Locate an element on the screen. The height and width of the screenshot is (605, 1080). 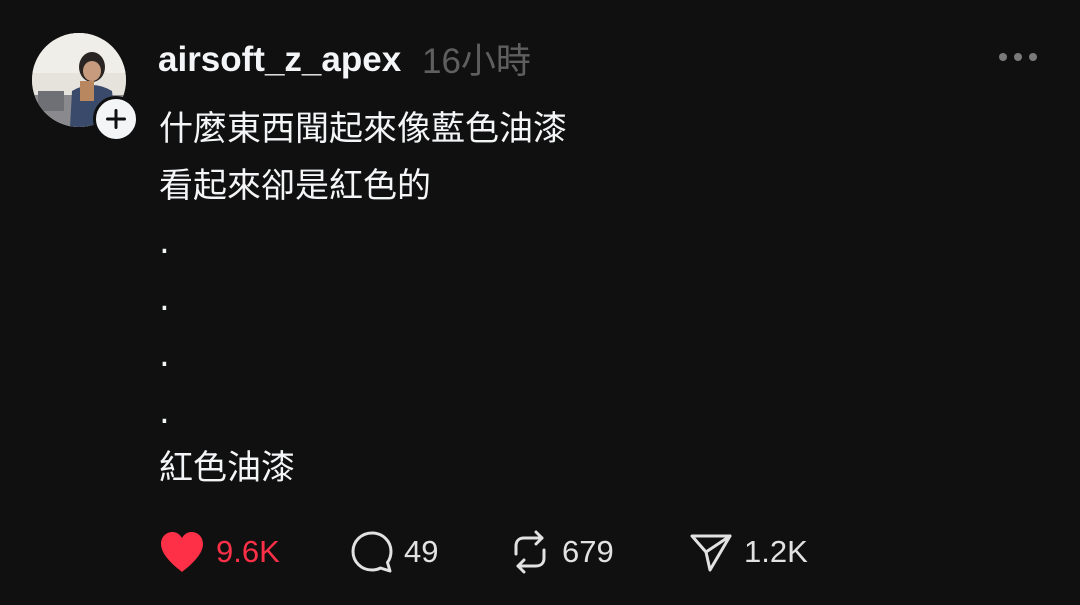
repost-icon is located at coordinates (530, 552).